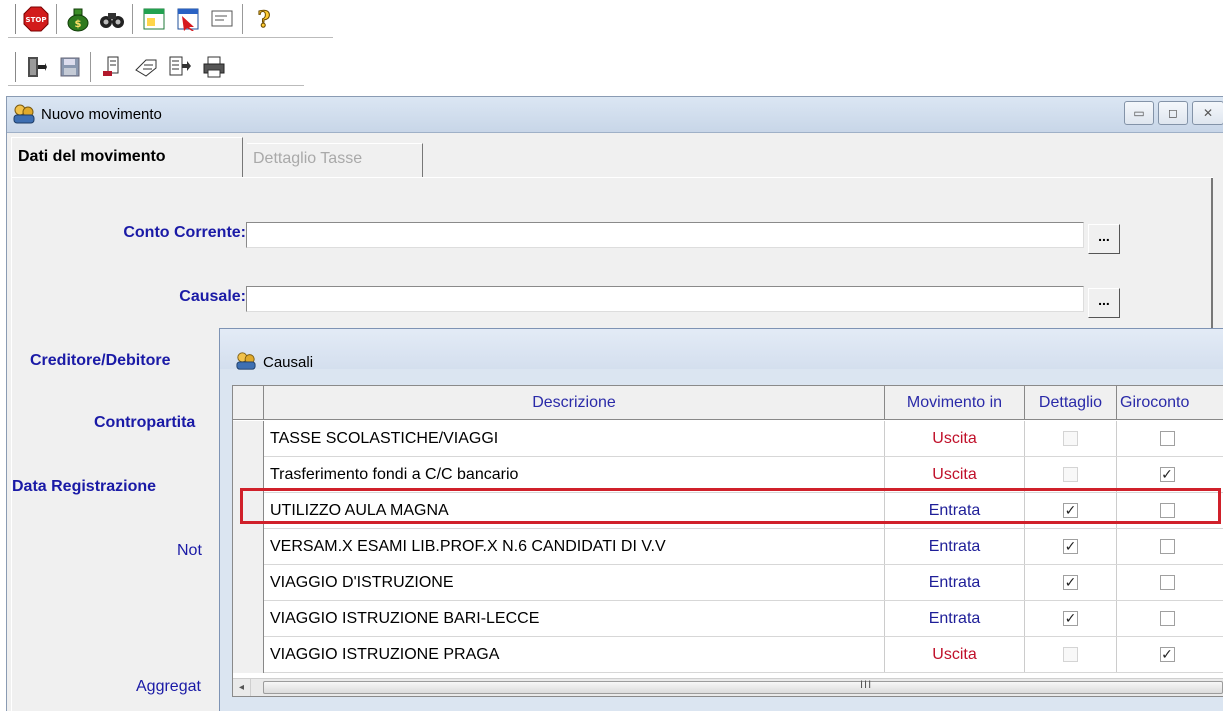 This screenshot has height=711, width=1223. Describe the element at coordinates (288, 362) in the screenshot. I see `popup-title: Causali` at that location.